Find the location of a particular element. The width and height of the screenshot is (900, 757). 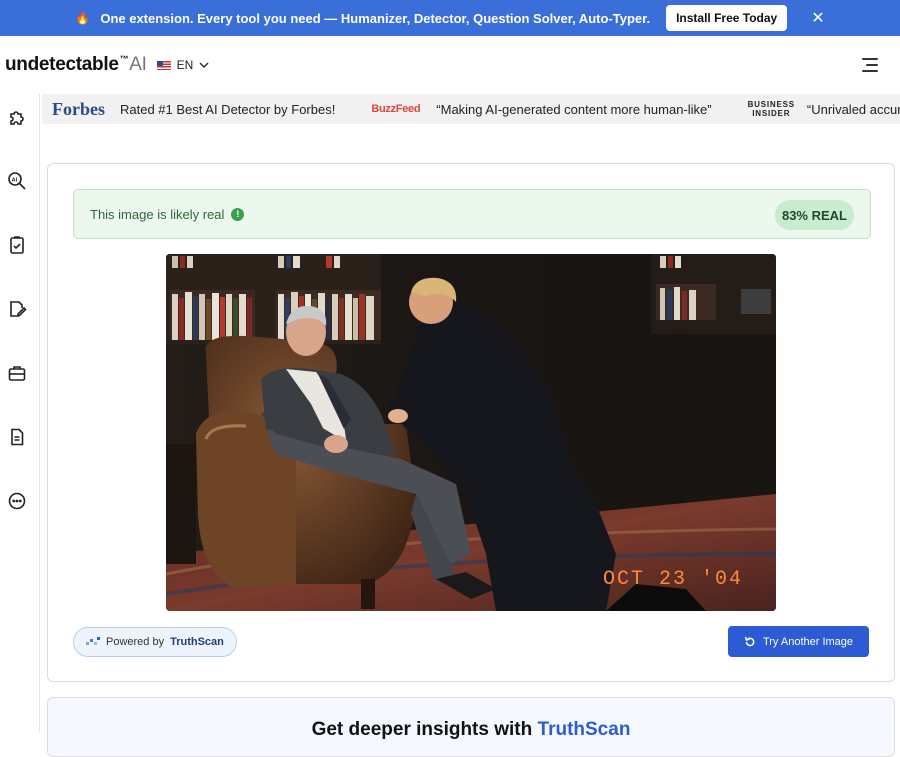

result-message: This image is likely real is located at coordinates (157, 214).